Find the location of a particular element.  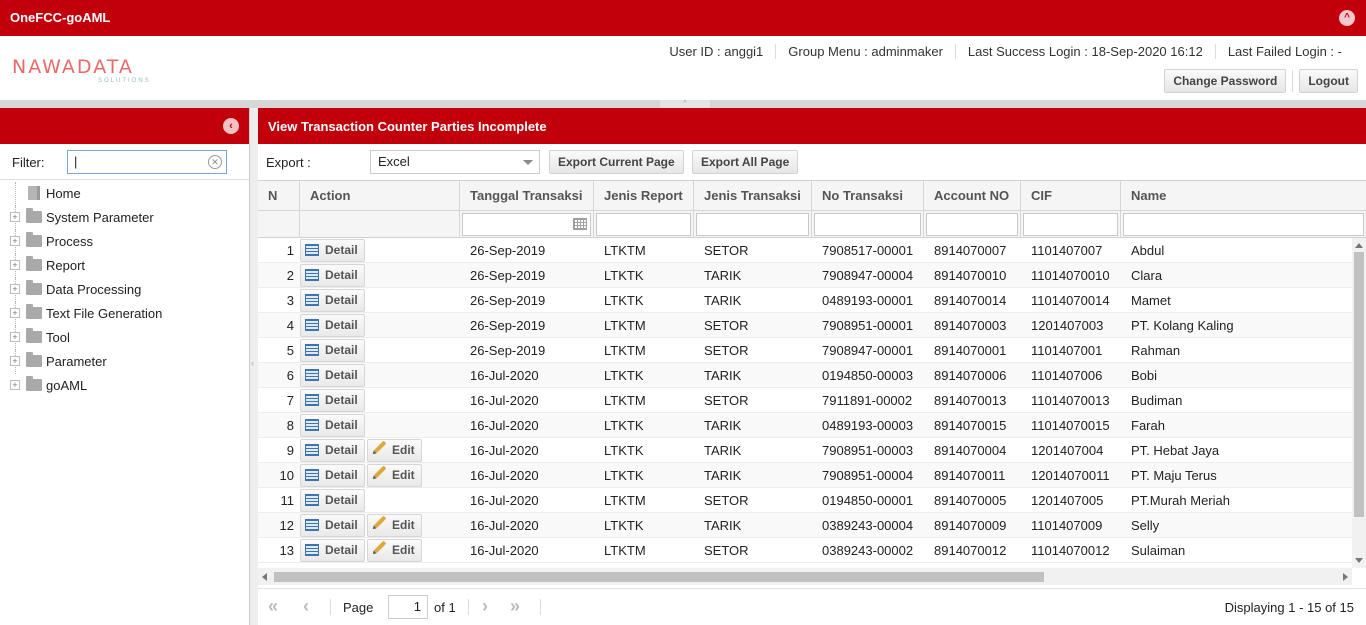

cell-name: Mamet is located at coordinates (1151, 300).